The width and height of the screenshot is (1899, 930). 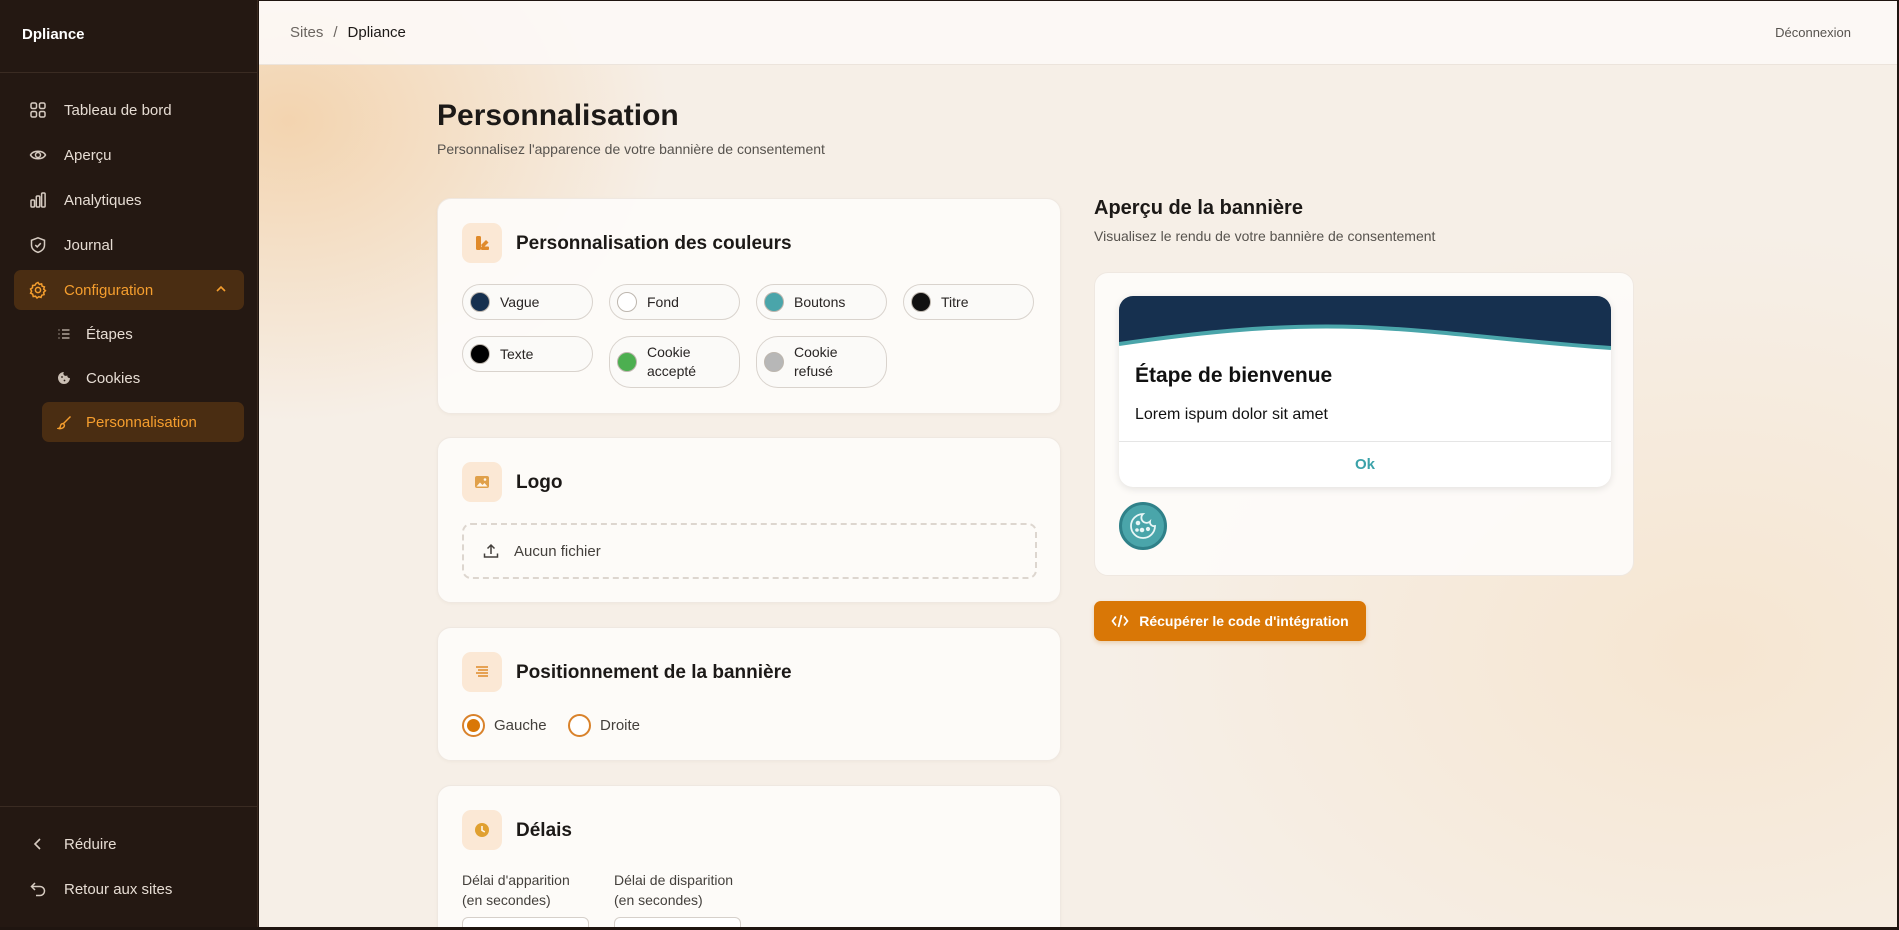 I want to click on sidebar-subitem-label: Étapes, so click(x=109, y=334).